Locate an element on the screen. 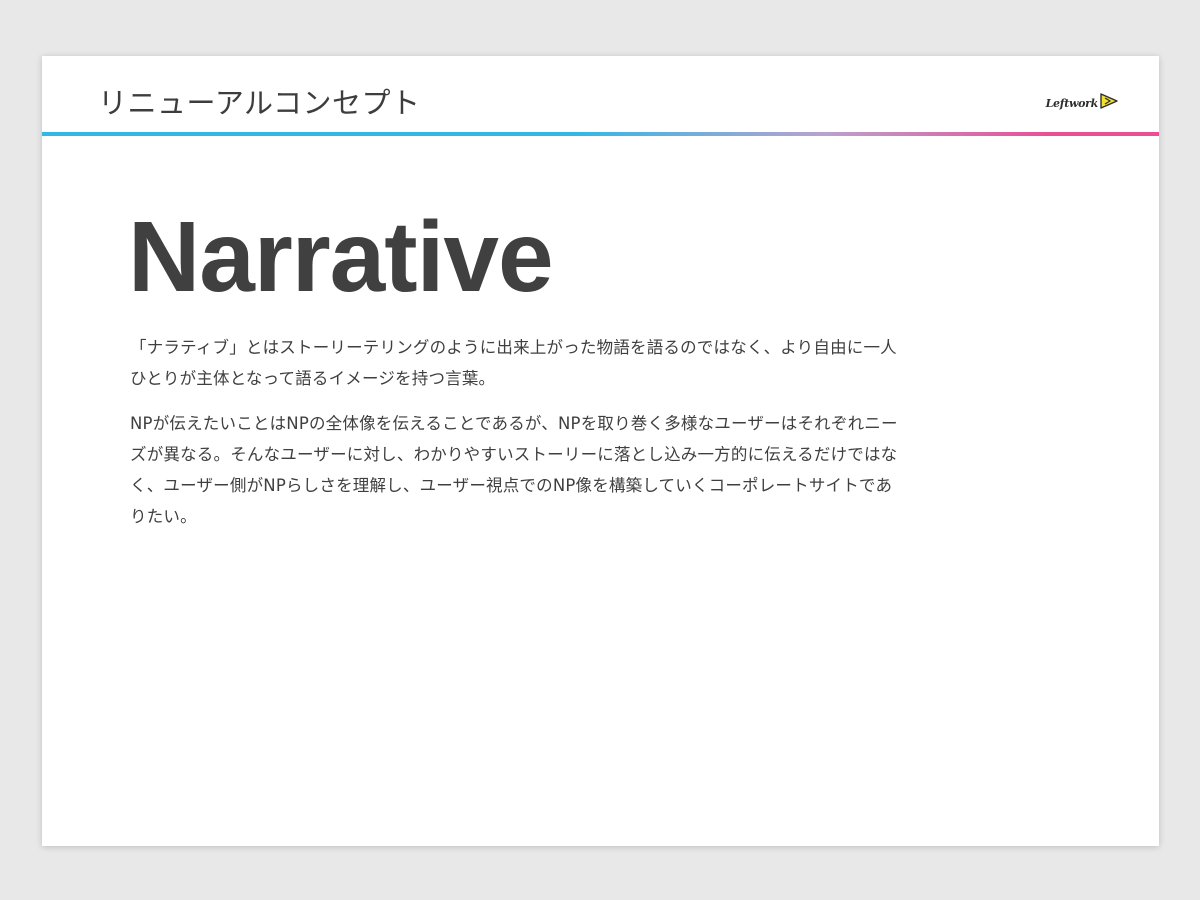 The height and width of the screenshot is (900, 1200). slide-title: リニューアルコンセプト is located at coordinates (259, 103).